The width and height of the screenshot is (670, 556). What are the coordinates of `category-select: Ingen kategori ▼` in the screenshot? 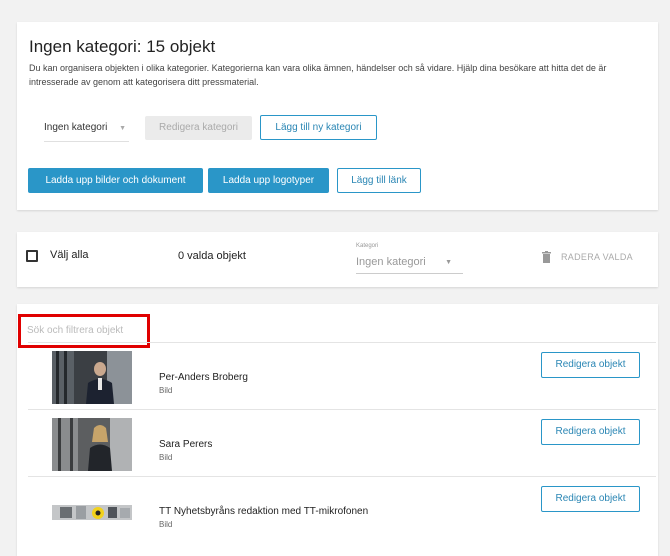 It's located at (86, 131).